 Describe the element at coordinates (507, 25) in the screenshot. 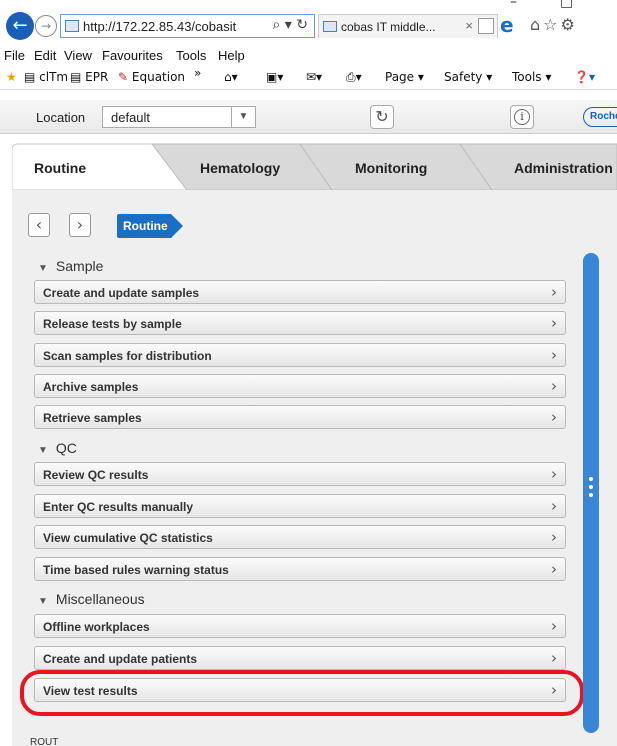

I see `internet-explorer-icon: e` at that location.